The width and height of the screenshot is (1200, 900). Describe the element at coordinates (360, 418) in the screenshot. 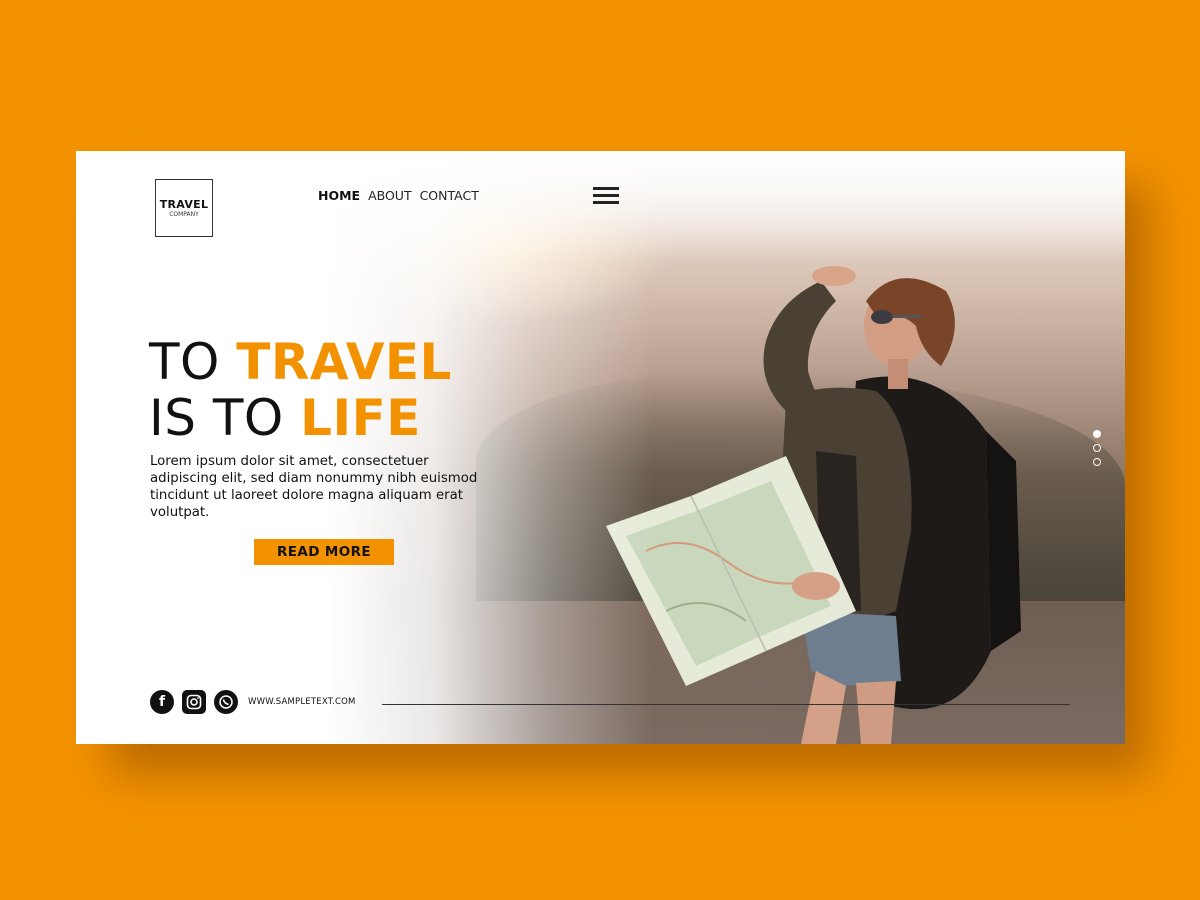

I see `headline-line-2-accent: LIFE` at that location.